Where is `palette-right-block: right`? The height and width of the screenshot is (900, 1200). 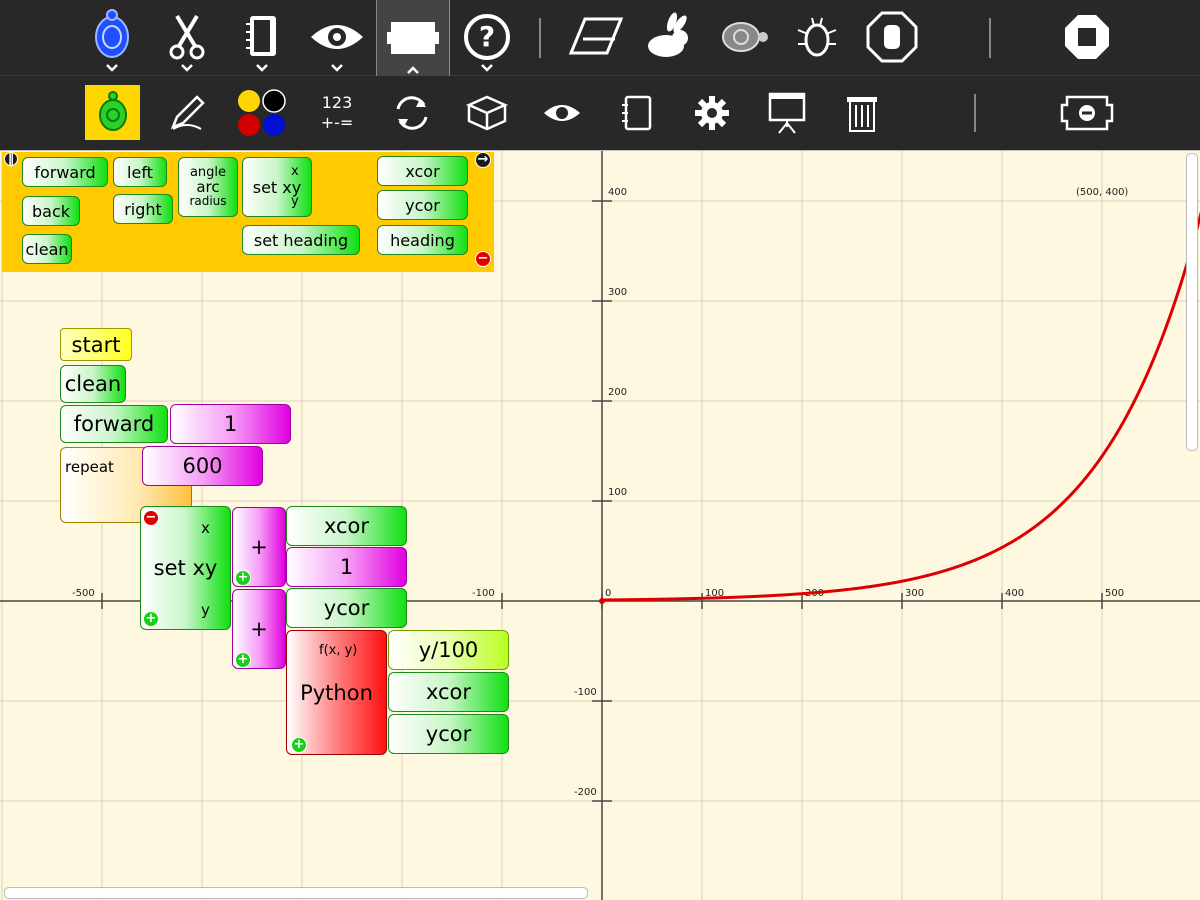
palette-right-block: right is located at coordinates (143, 209).